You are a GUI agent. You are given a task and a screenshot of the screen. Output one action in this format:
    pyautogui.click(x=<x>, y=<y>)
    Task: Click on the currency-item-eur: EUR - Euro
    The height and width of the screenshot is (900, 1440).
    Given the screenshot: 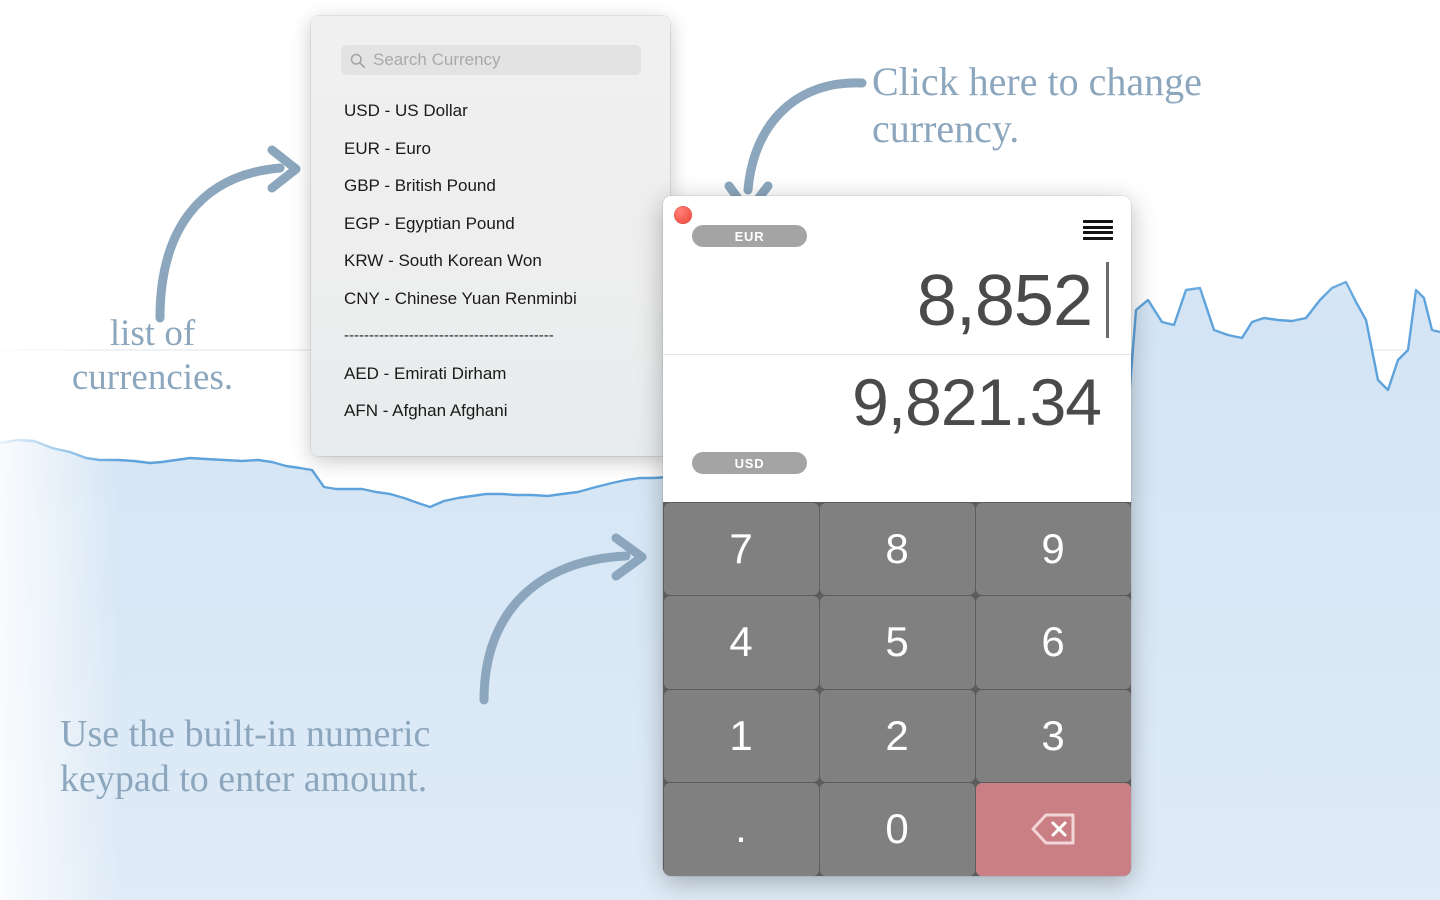 What is the action you would take?
    pyautogui.click(x=490, y=149)
    